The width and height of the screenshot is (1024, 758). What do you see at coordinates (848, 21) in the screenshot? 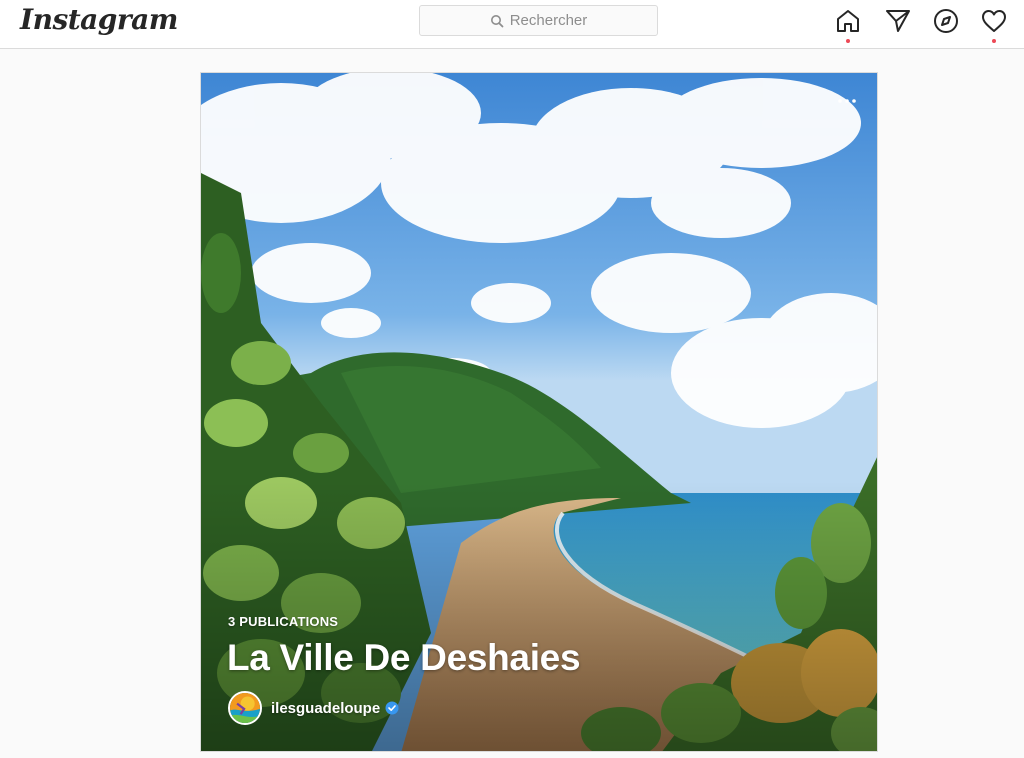
I see `home-icon` at bounding box center [848, 21].